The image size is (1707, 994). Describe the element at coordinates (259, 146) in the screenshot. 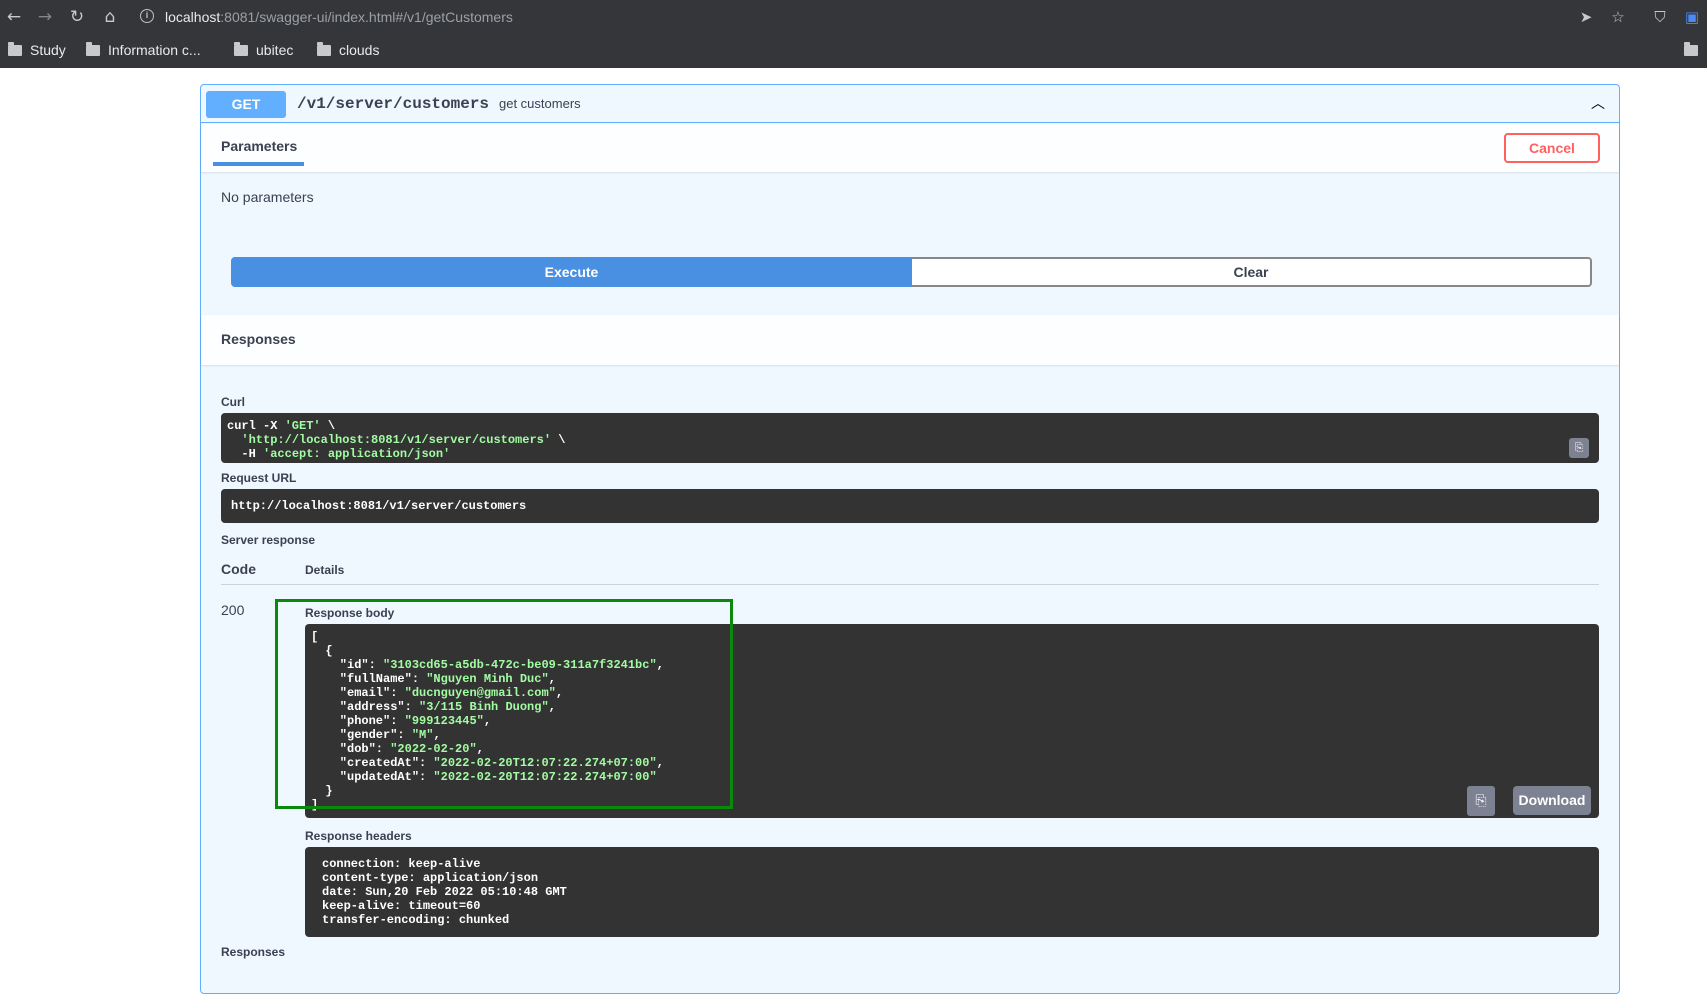

I see `tab-parameters: Parameters` at that location.